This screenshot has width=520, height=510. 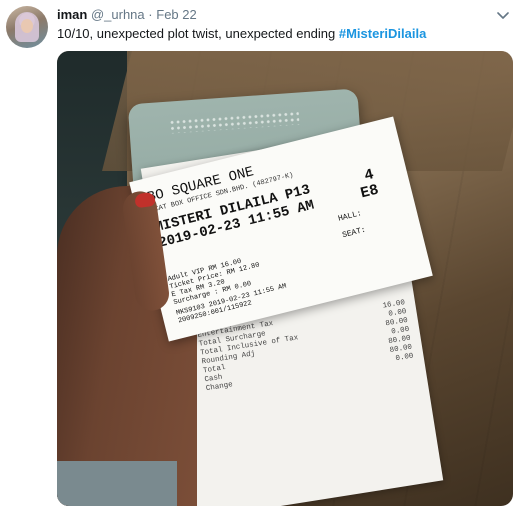 I want to click on tweet-header: iman @_urhna · Feb 22, so click(x=127, y=15).